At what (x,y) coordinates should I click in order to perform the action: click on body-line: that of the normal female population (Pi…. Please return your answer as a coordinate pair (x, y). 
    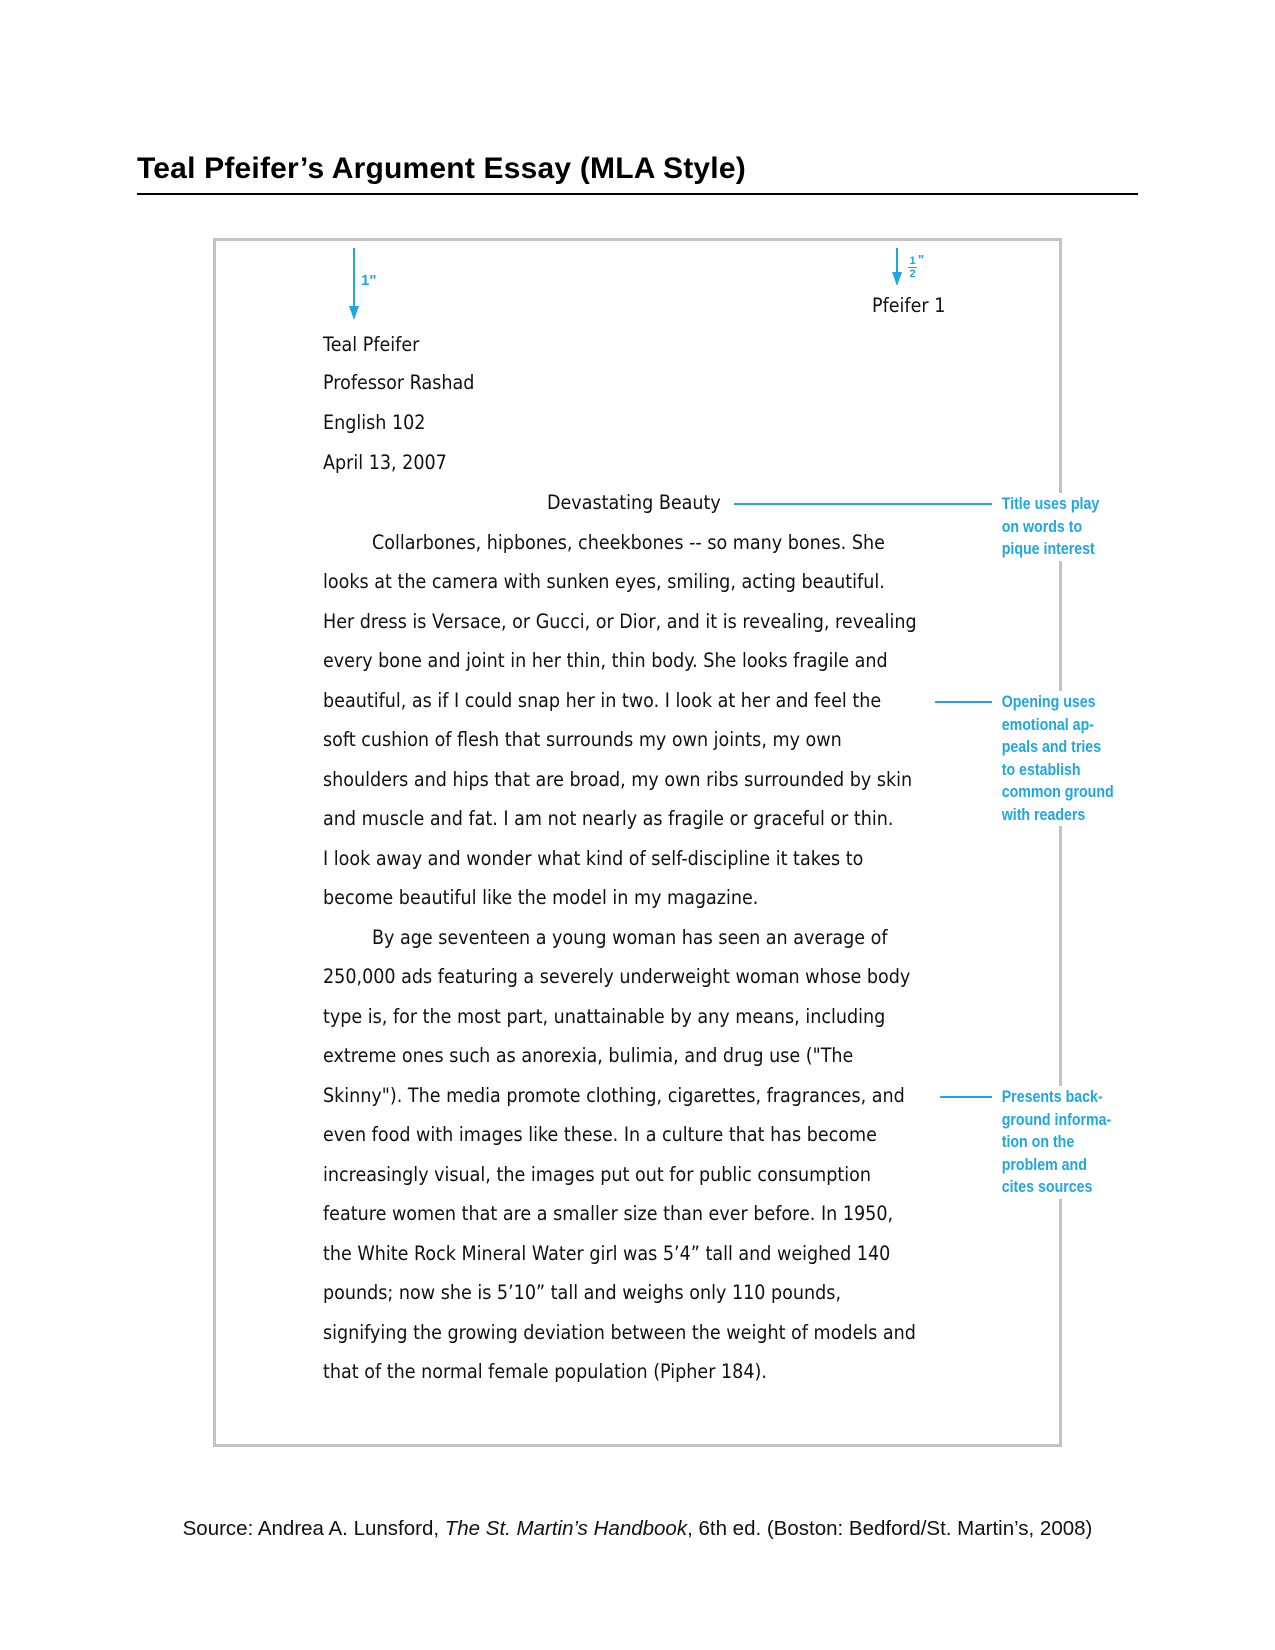
    Looking at the image, I should click on (545, 1371).